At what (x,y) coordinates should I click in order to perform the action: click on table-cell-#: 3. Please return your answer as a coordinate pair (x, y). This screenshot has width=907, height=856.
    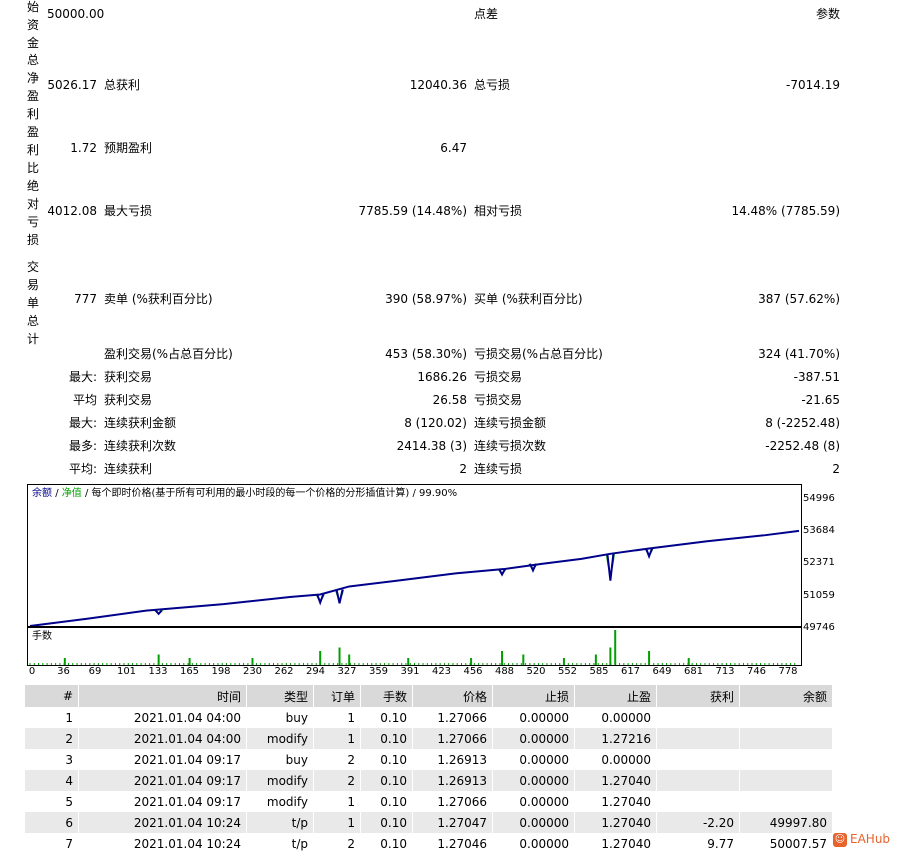
    Looking at the image, I should click on (52, 759).